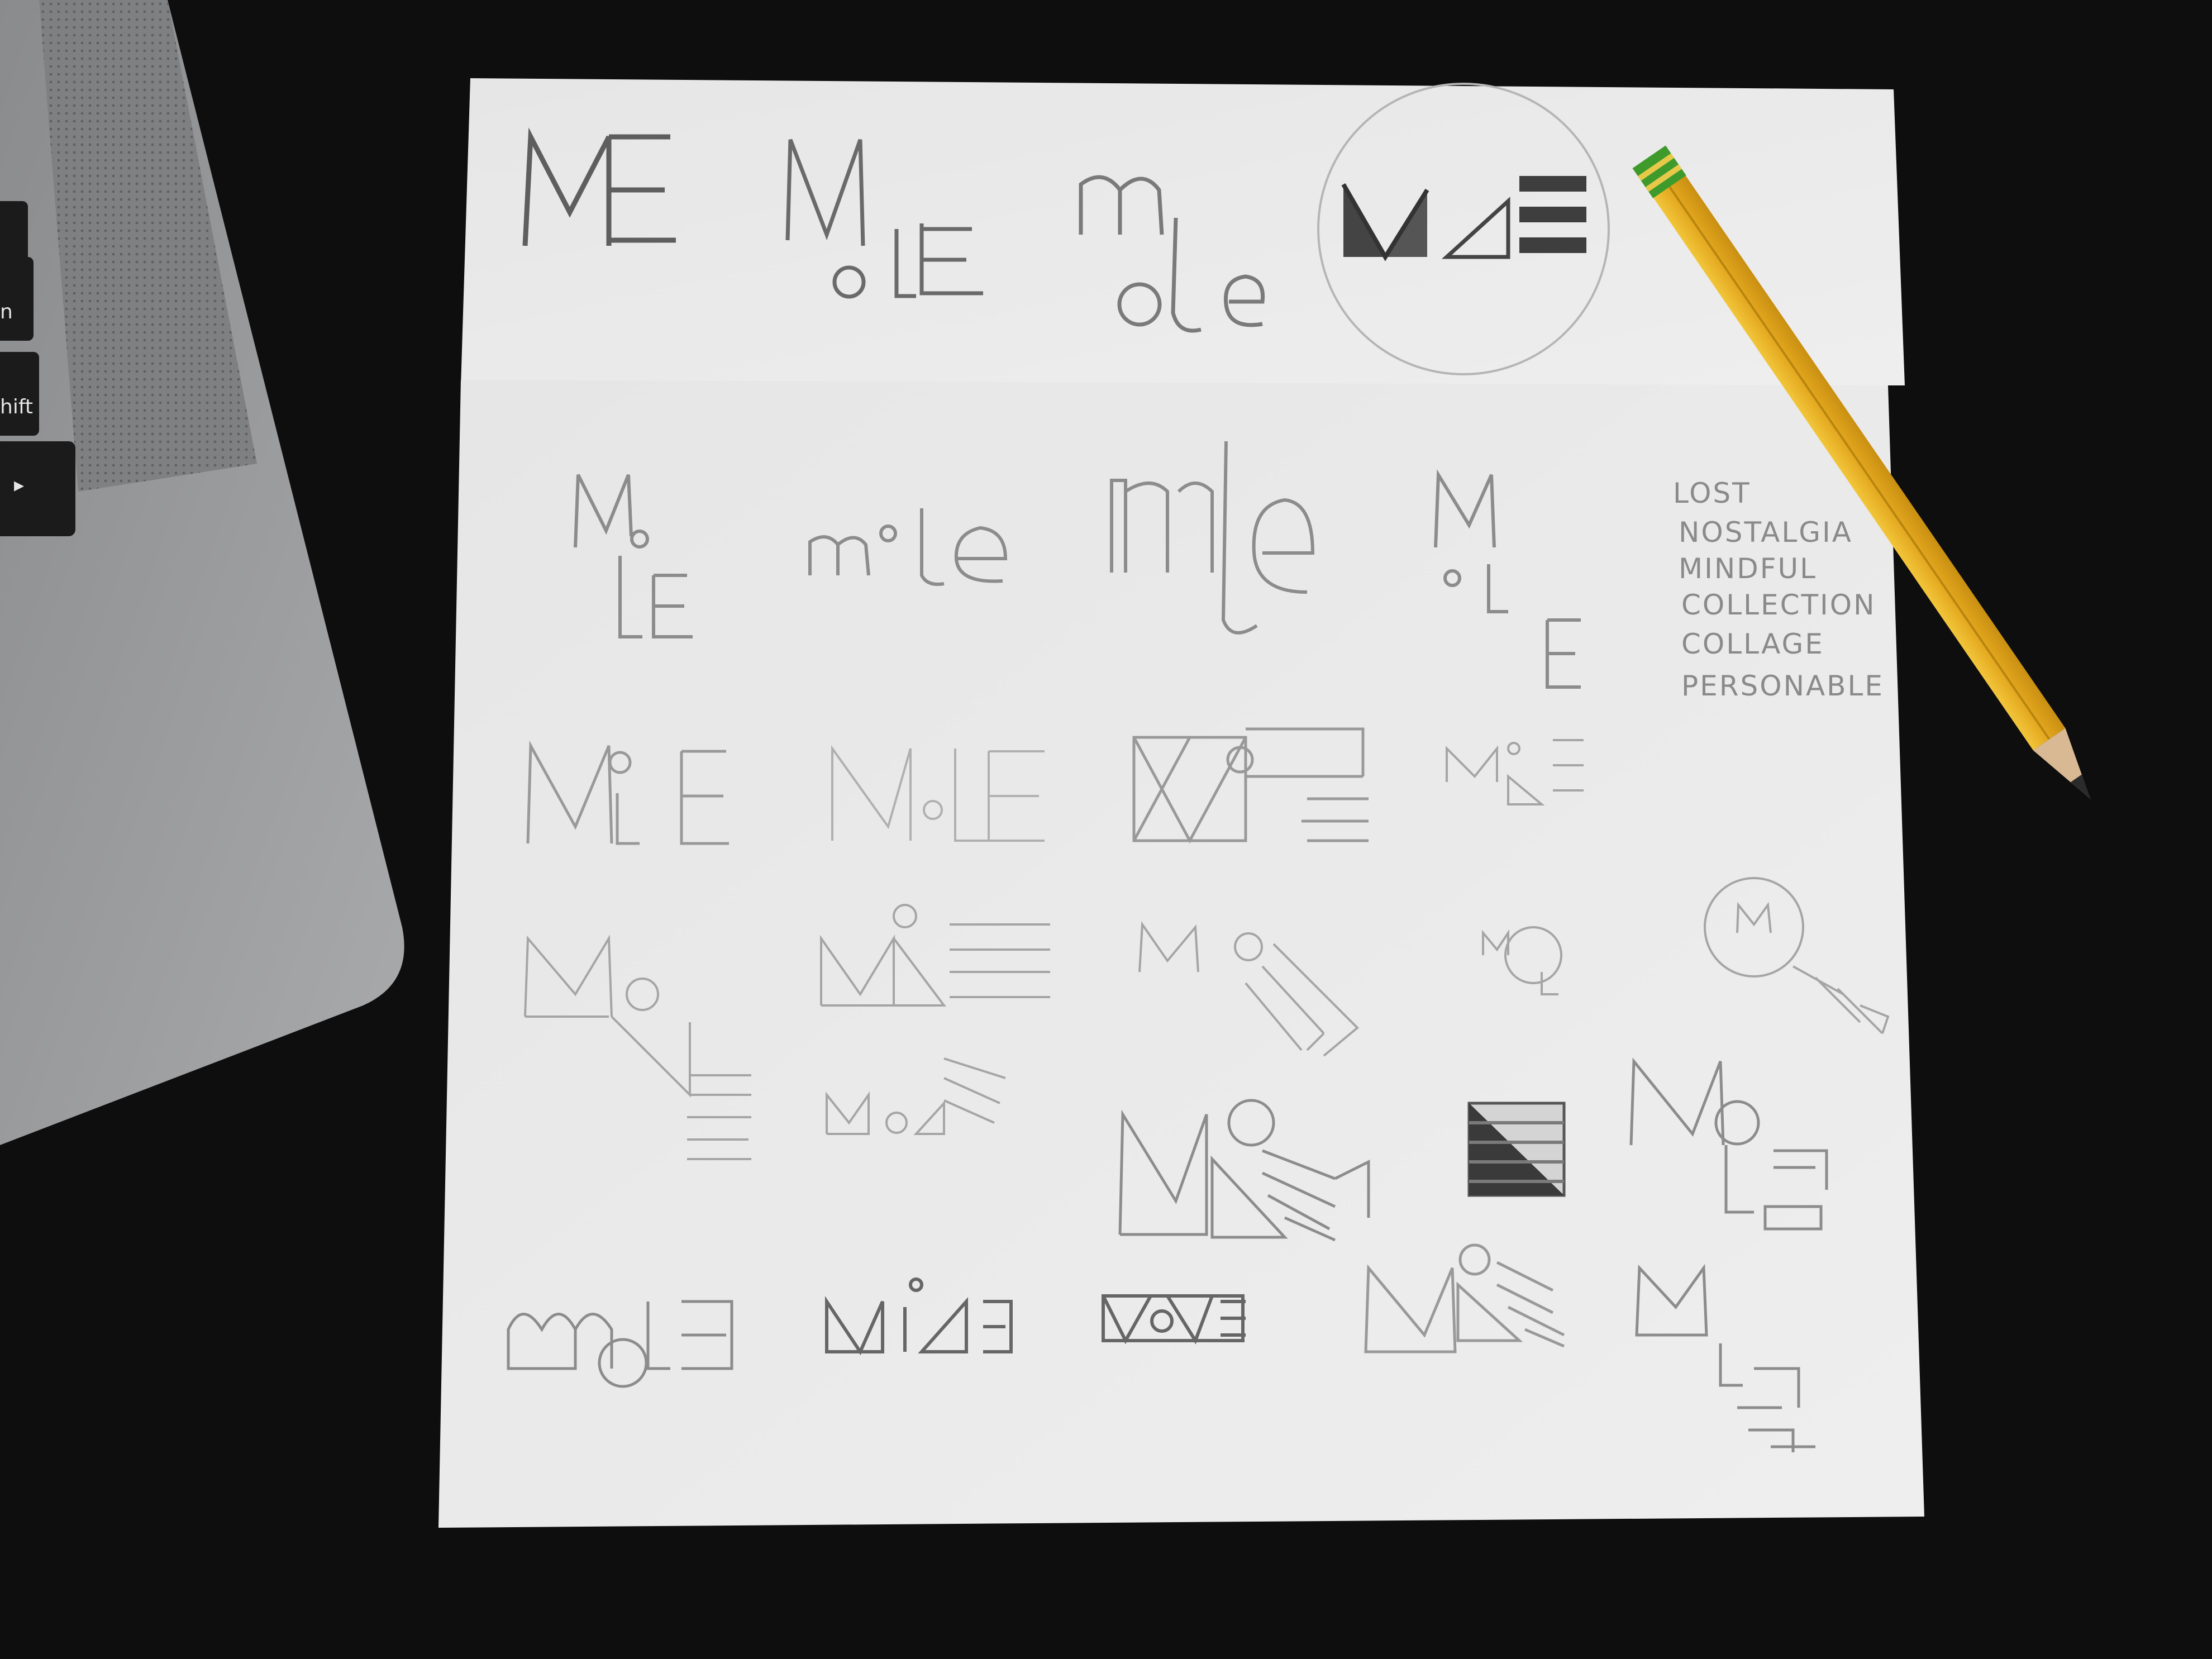  I want to click on word-collection: COLLECTION, so click(1779, 605).